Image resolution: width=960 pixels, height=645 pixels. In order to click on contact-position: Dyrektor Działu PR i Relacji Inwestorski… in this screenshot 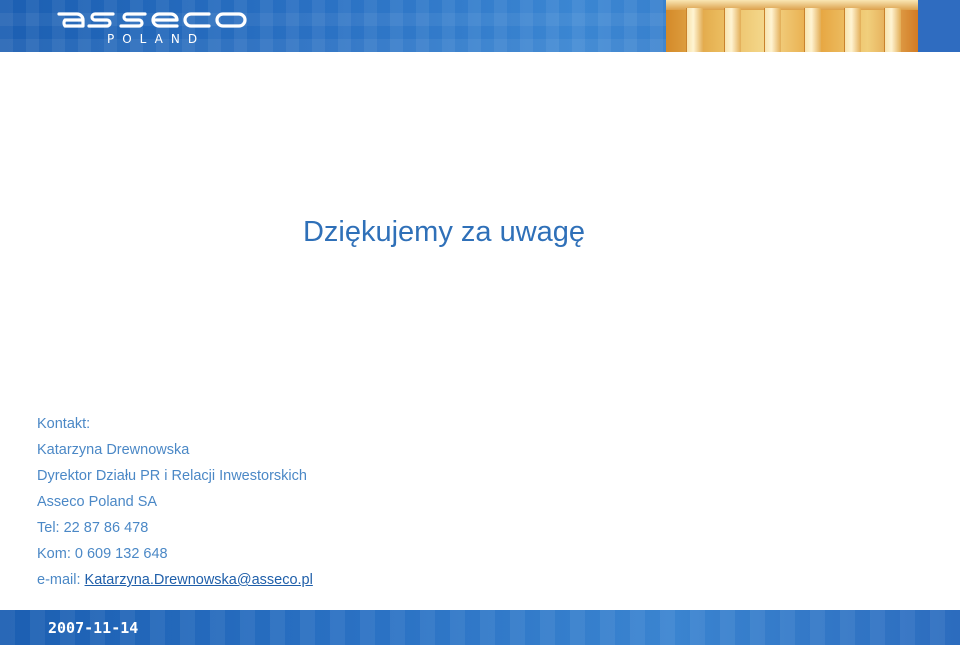, I will do `click(172, 476)`.